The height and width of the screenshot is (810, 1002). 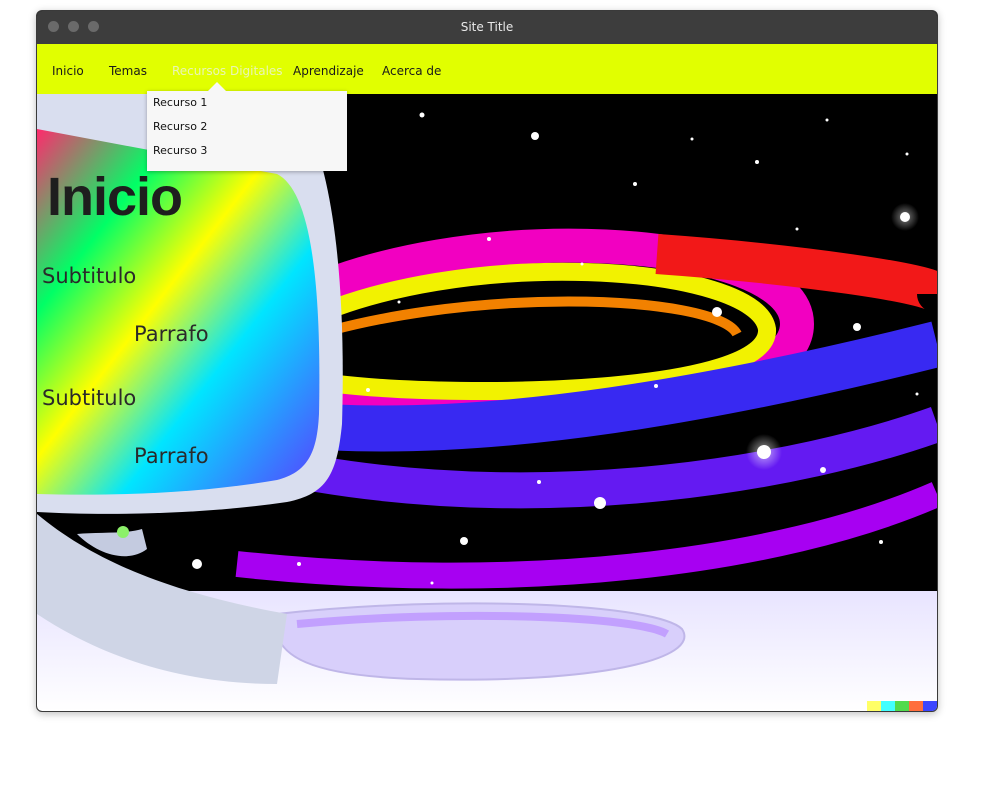 I want to click on nav-item-aprendizaje: Aprendizaje, so click(x=328, y=71).